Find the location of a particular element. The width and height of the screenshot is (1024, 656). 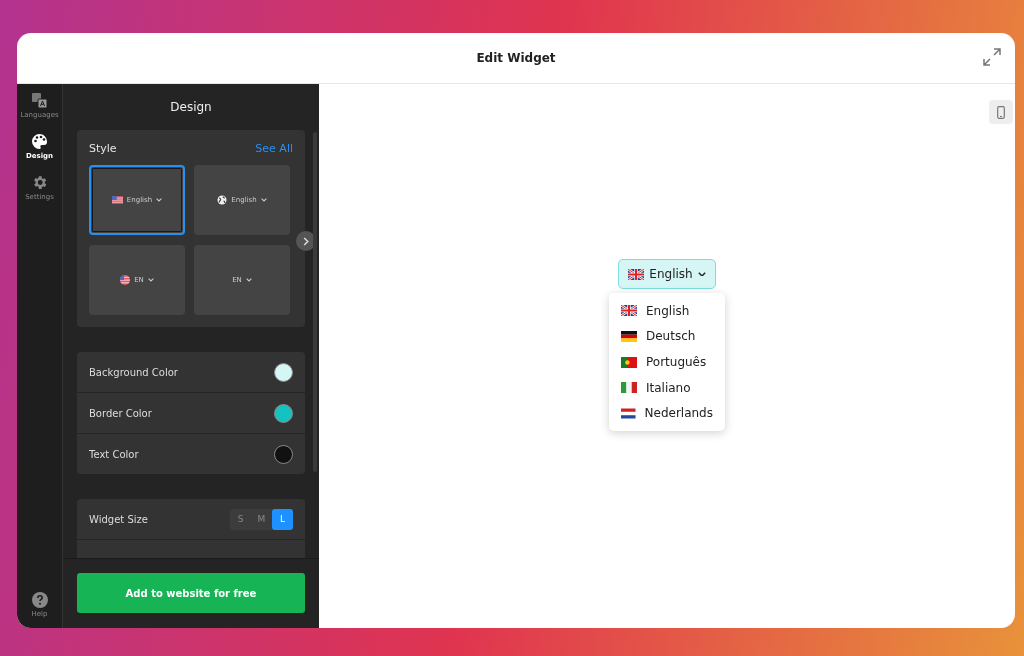

panel-title: Design is located at coordinates (191, 106).